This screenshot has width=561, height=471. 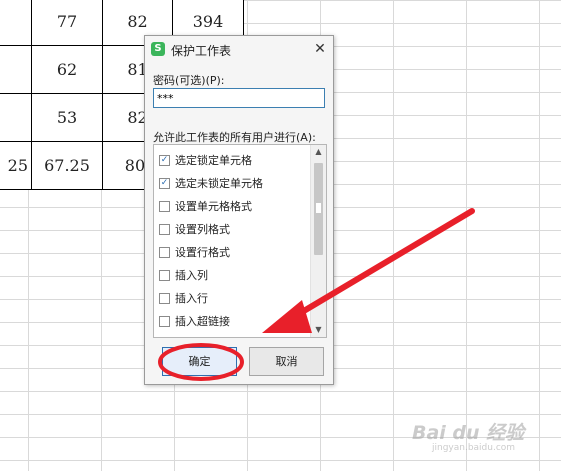 I want to click on scroll-up-icon: ▲, so click(x=318, y=152).